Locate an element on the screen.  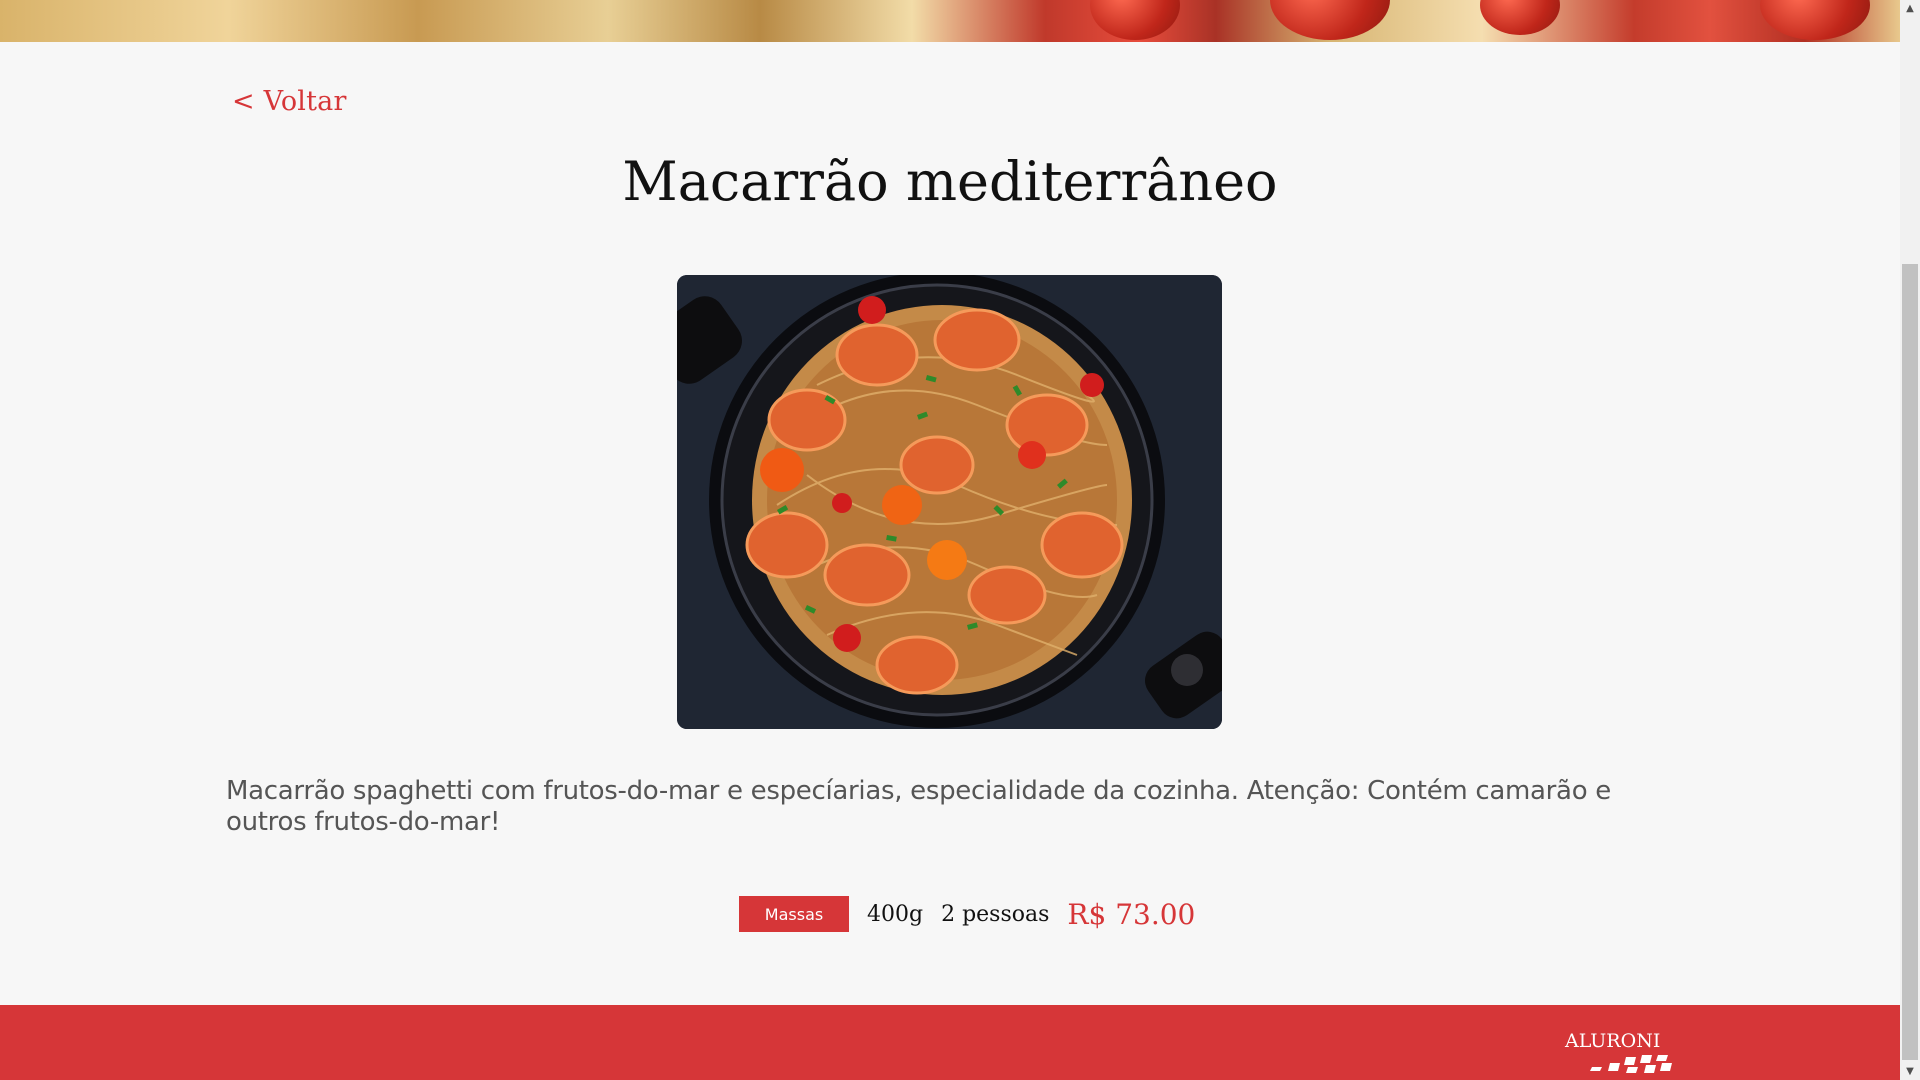
triangle-up-icon: ▲ is located at coordinates (1910, 8).